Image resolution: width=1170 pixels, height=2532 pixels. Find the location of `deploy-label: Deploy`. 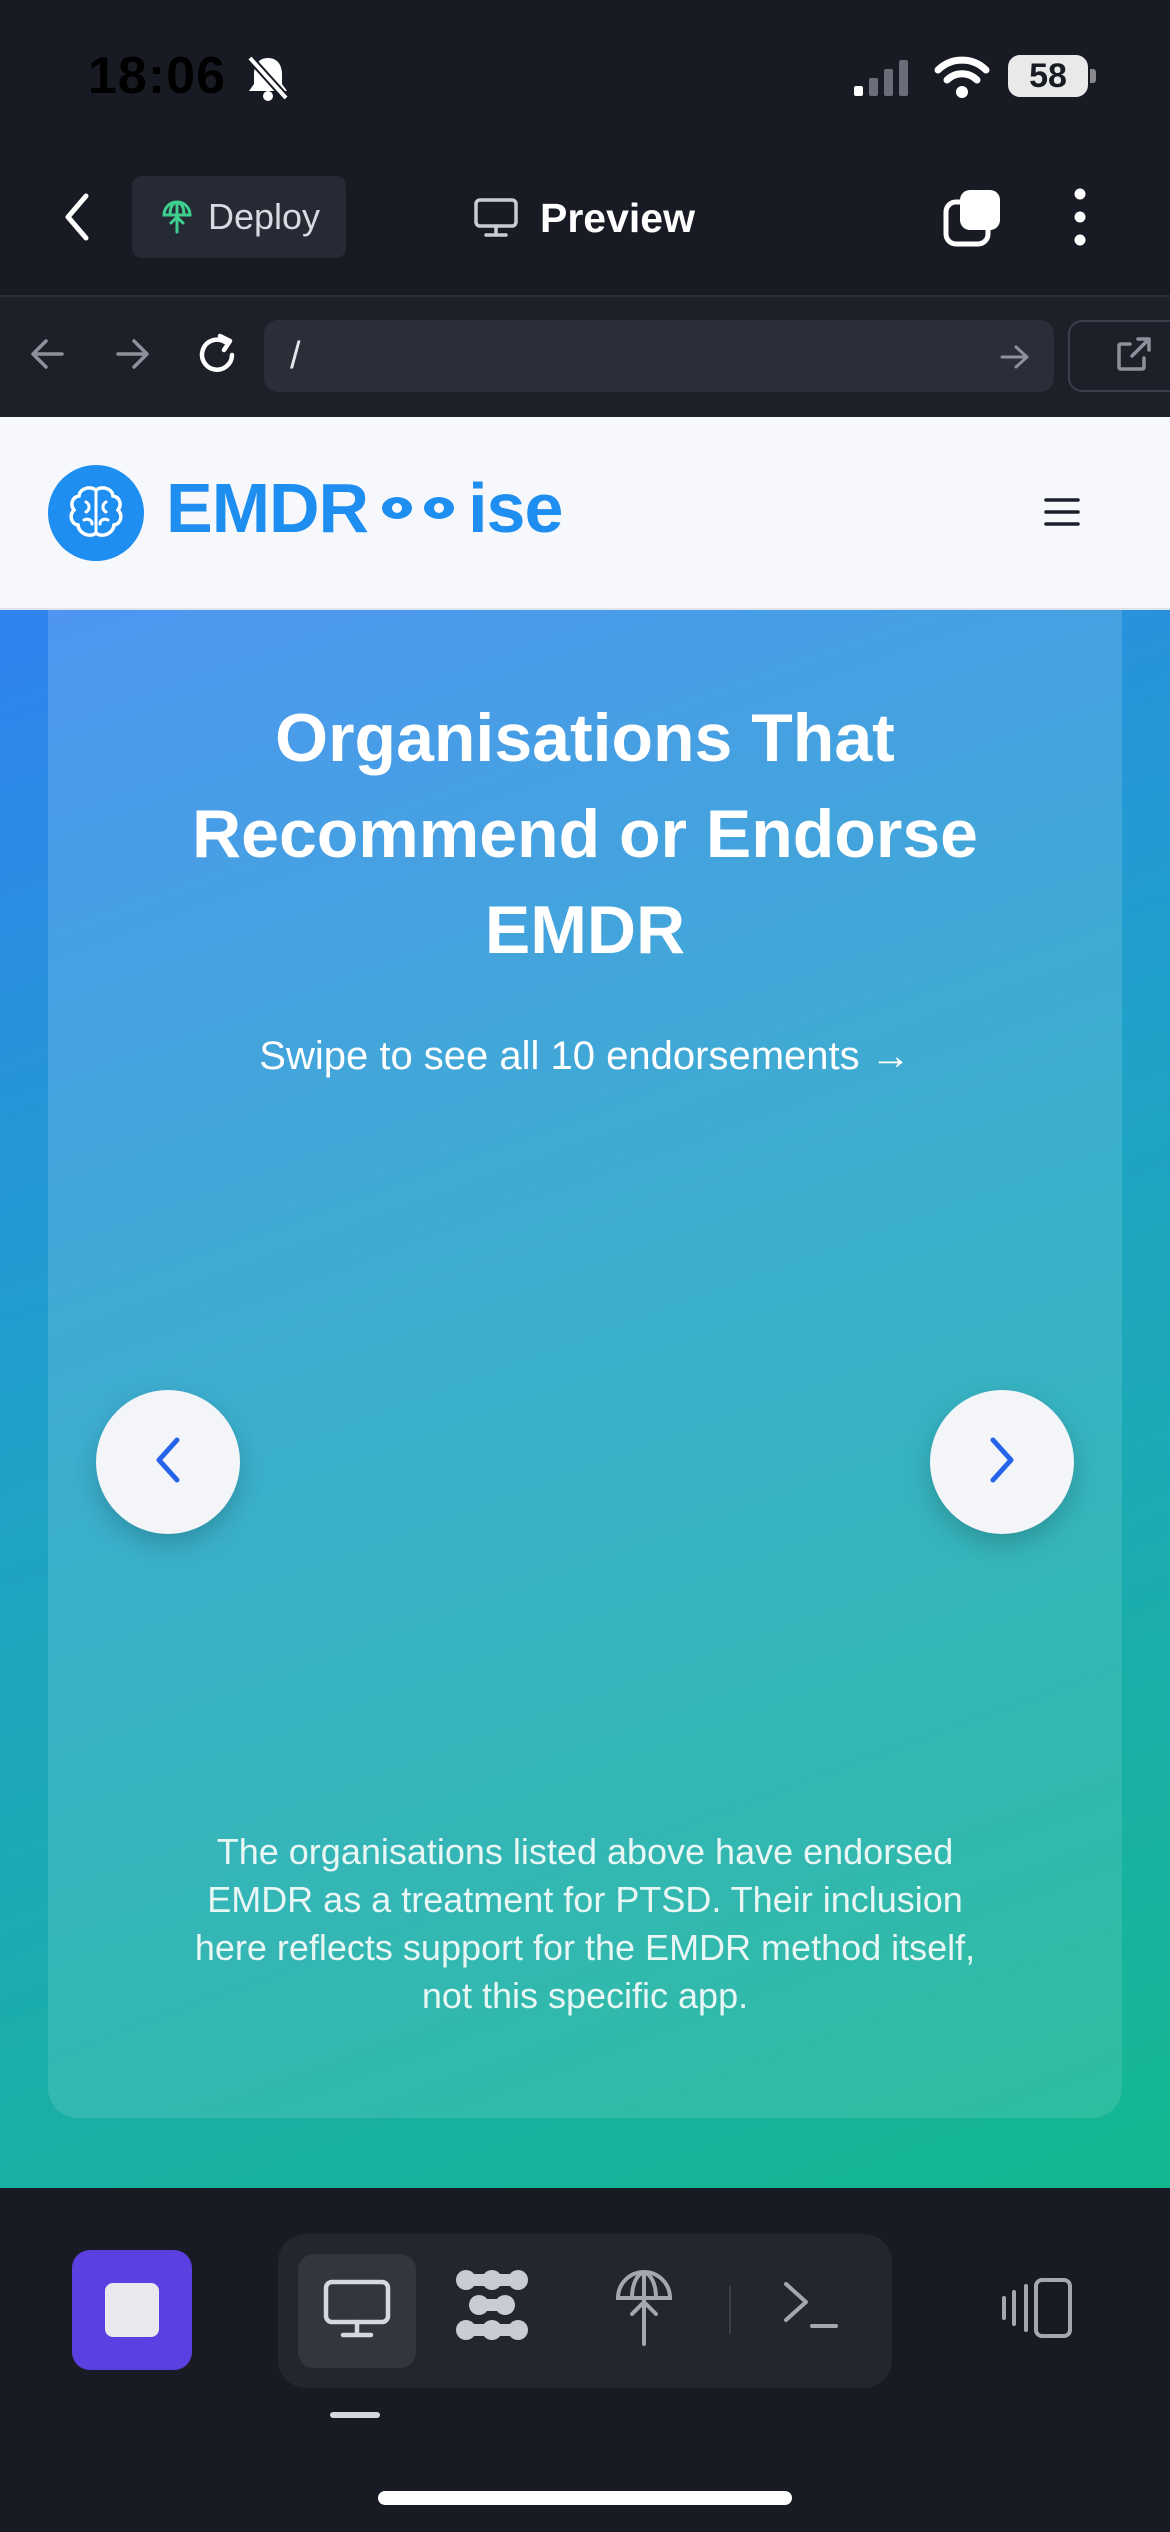

deploy-label: Deploy is located at coordinates (264, 216).